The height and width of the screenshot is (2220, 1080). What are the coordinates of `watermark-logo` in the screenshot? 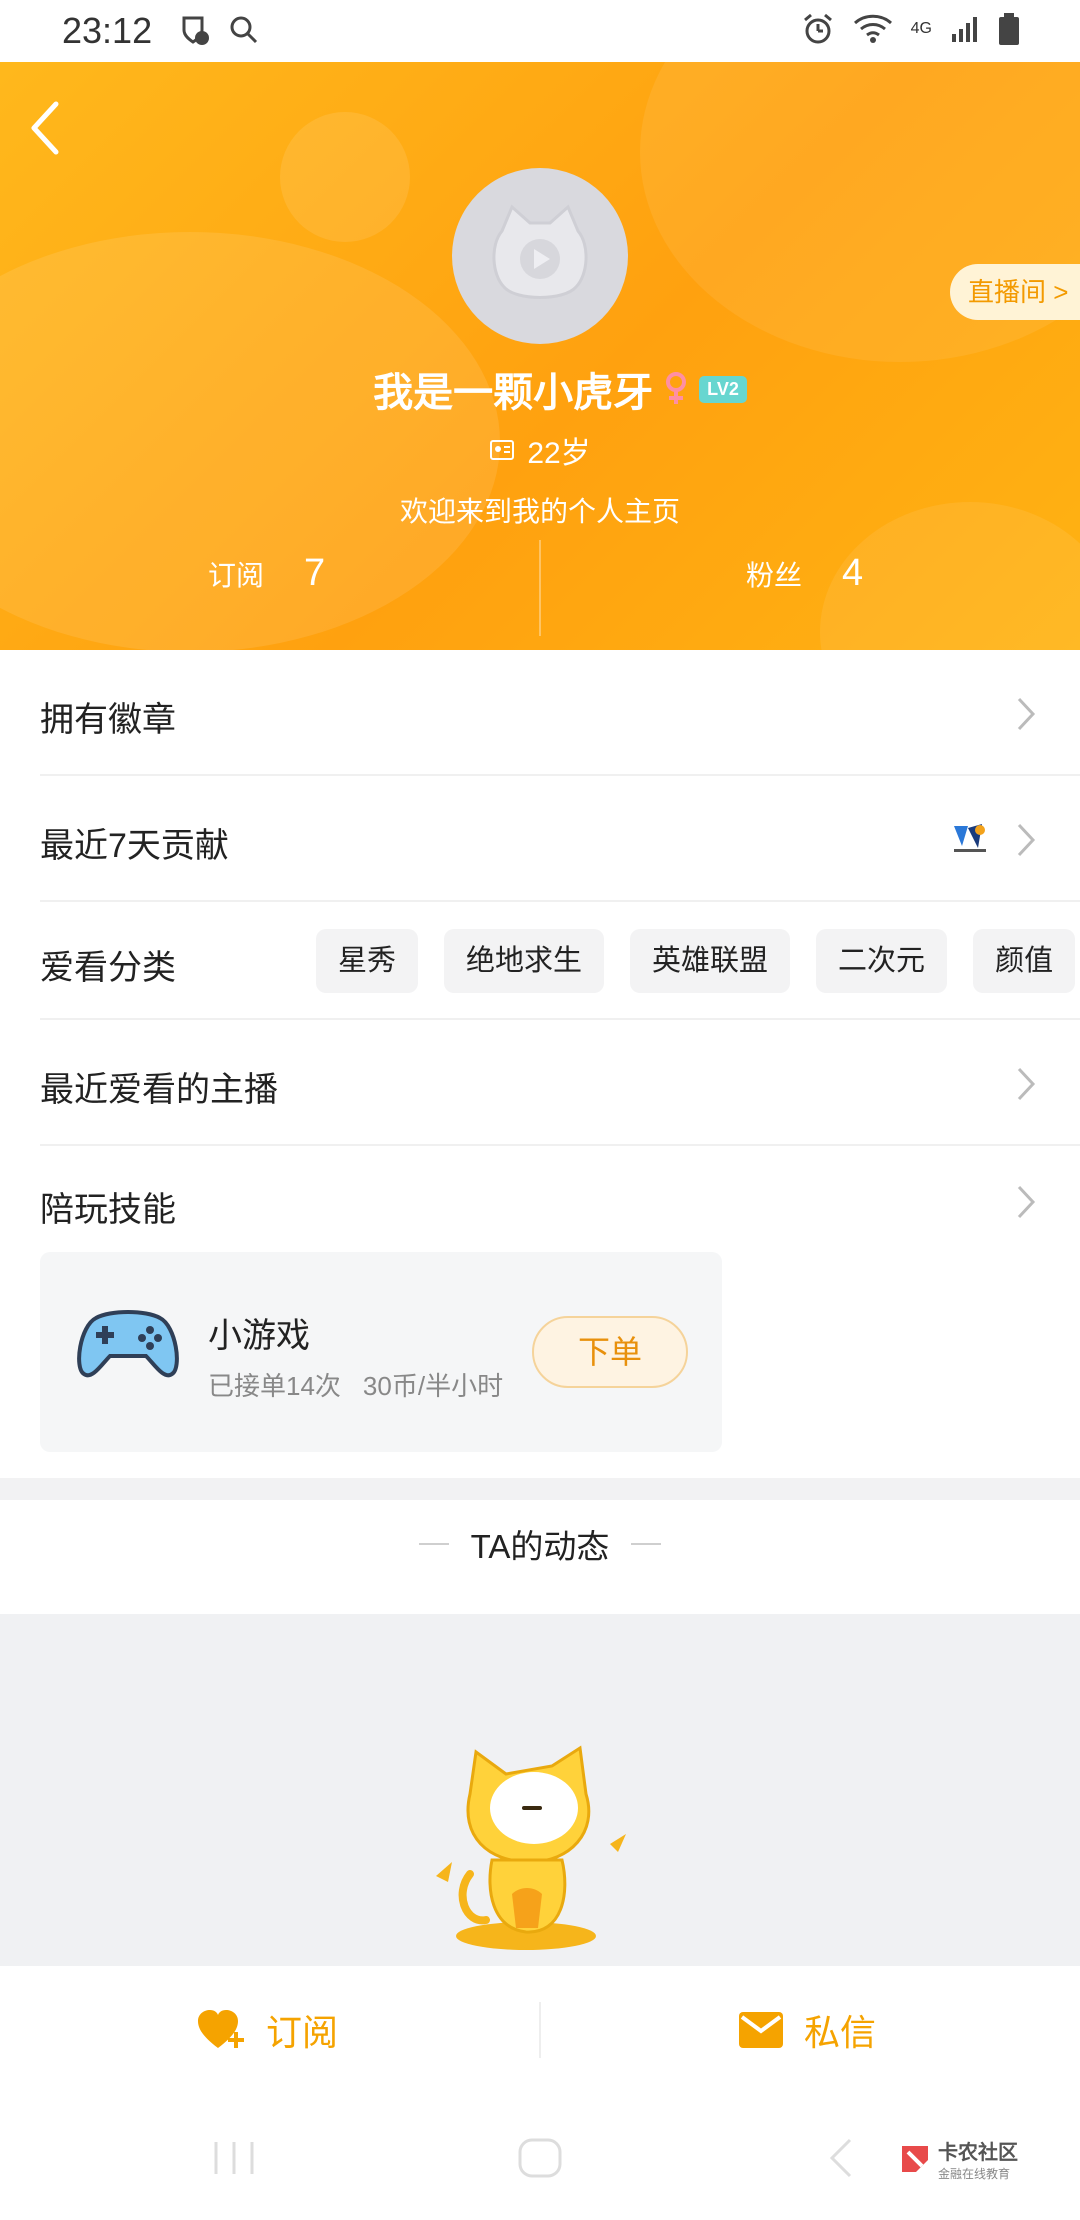 It's located at (915, 2159).